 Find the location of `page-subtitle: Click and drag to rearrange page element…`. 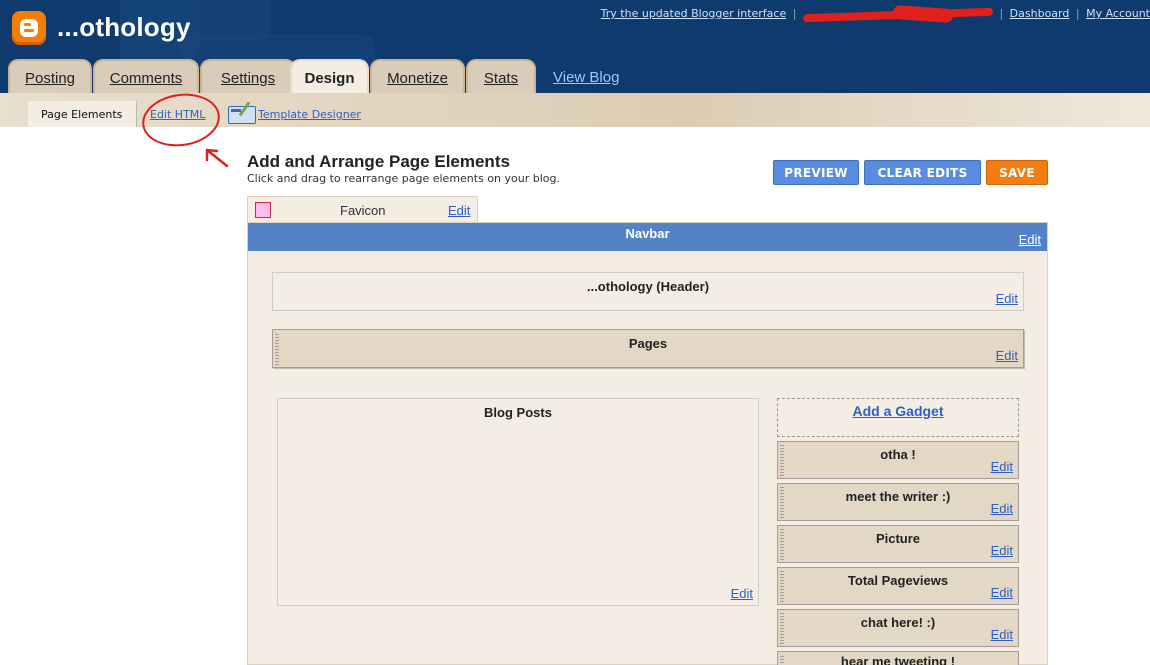

page-subtitle: Click and drag to rearrange page element… is located at coordinates (403, 178).